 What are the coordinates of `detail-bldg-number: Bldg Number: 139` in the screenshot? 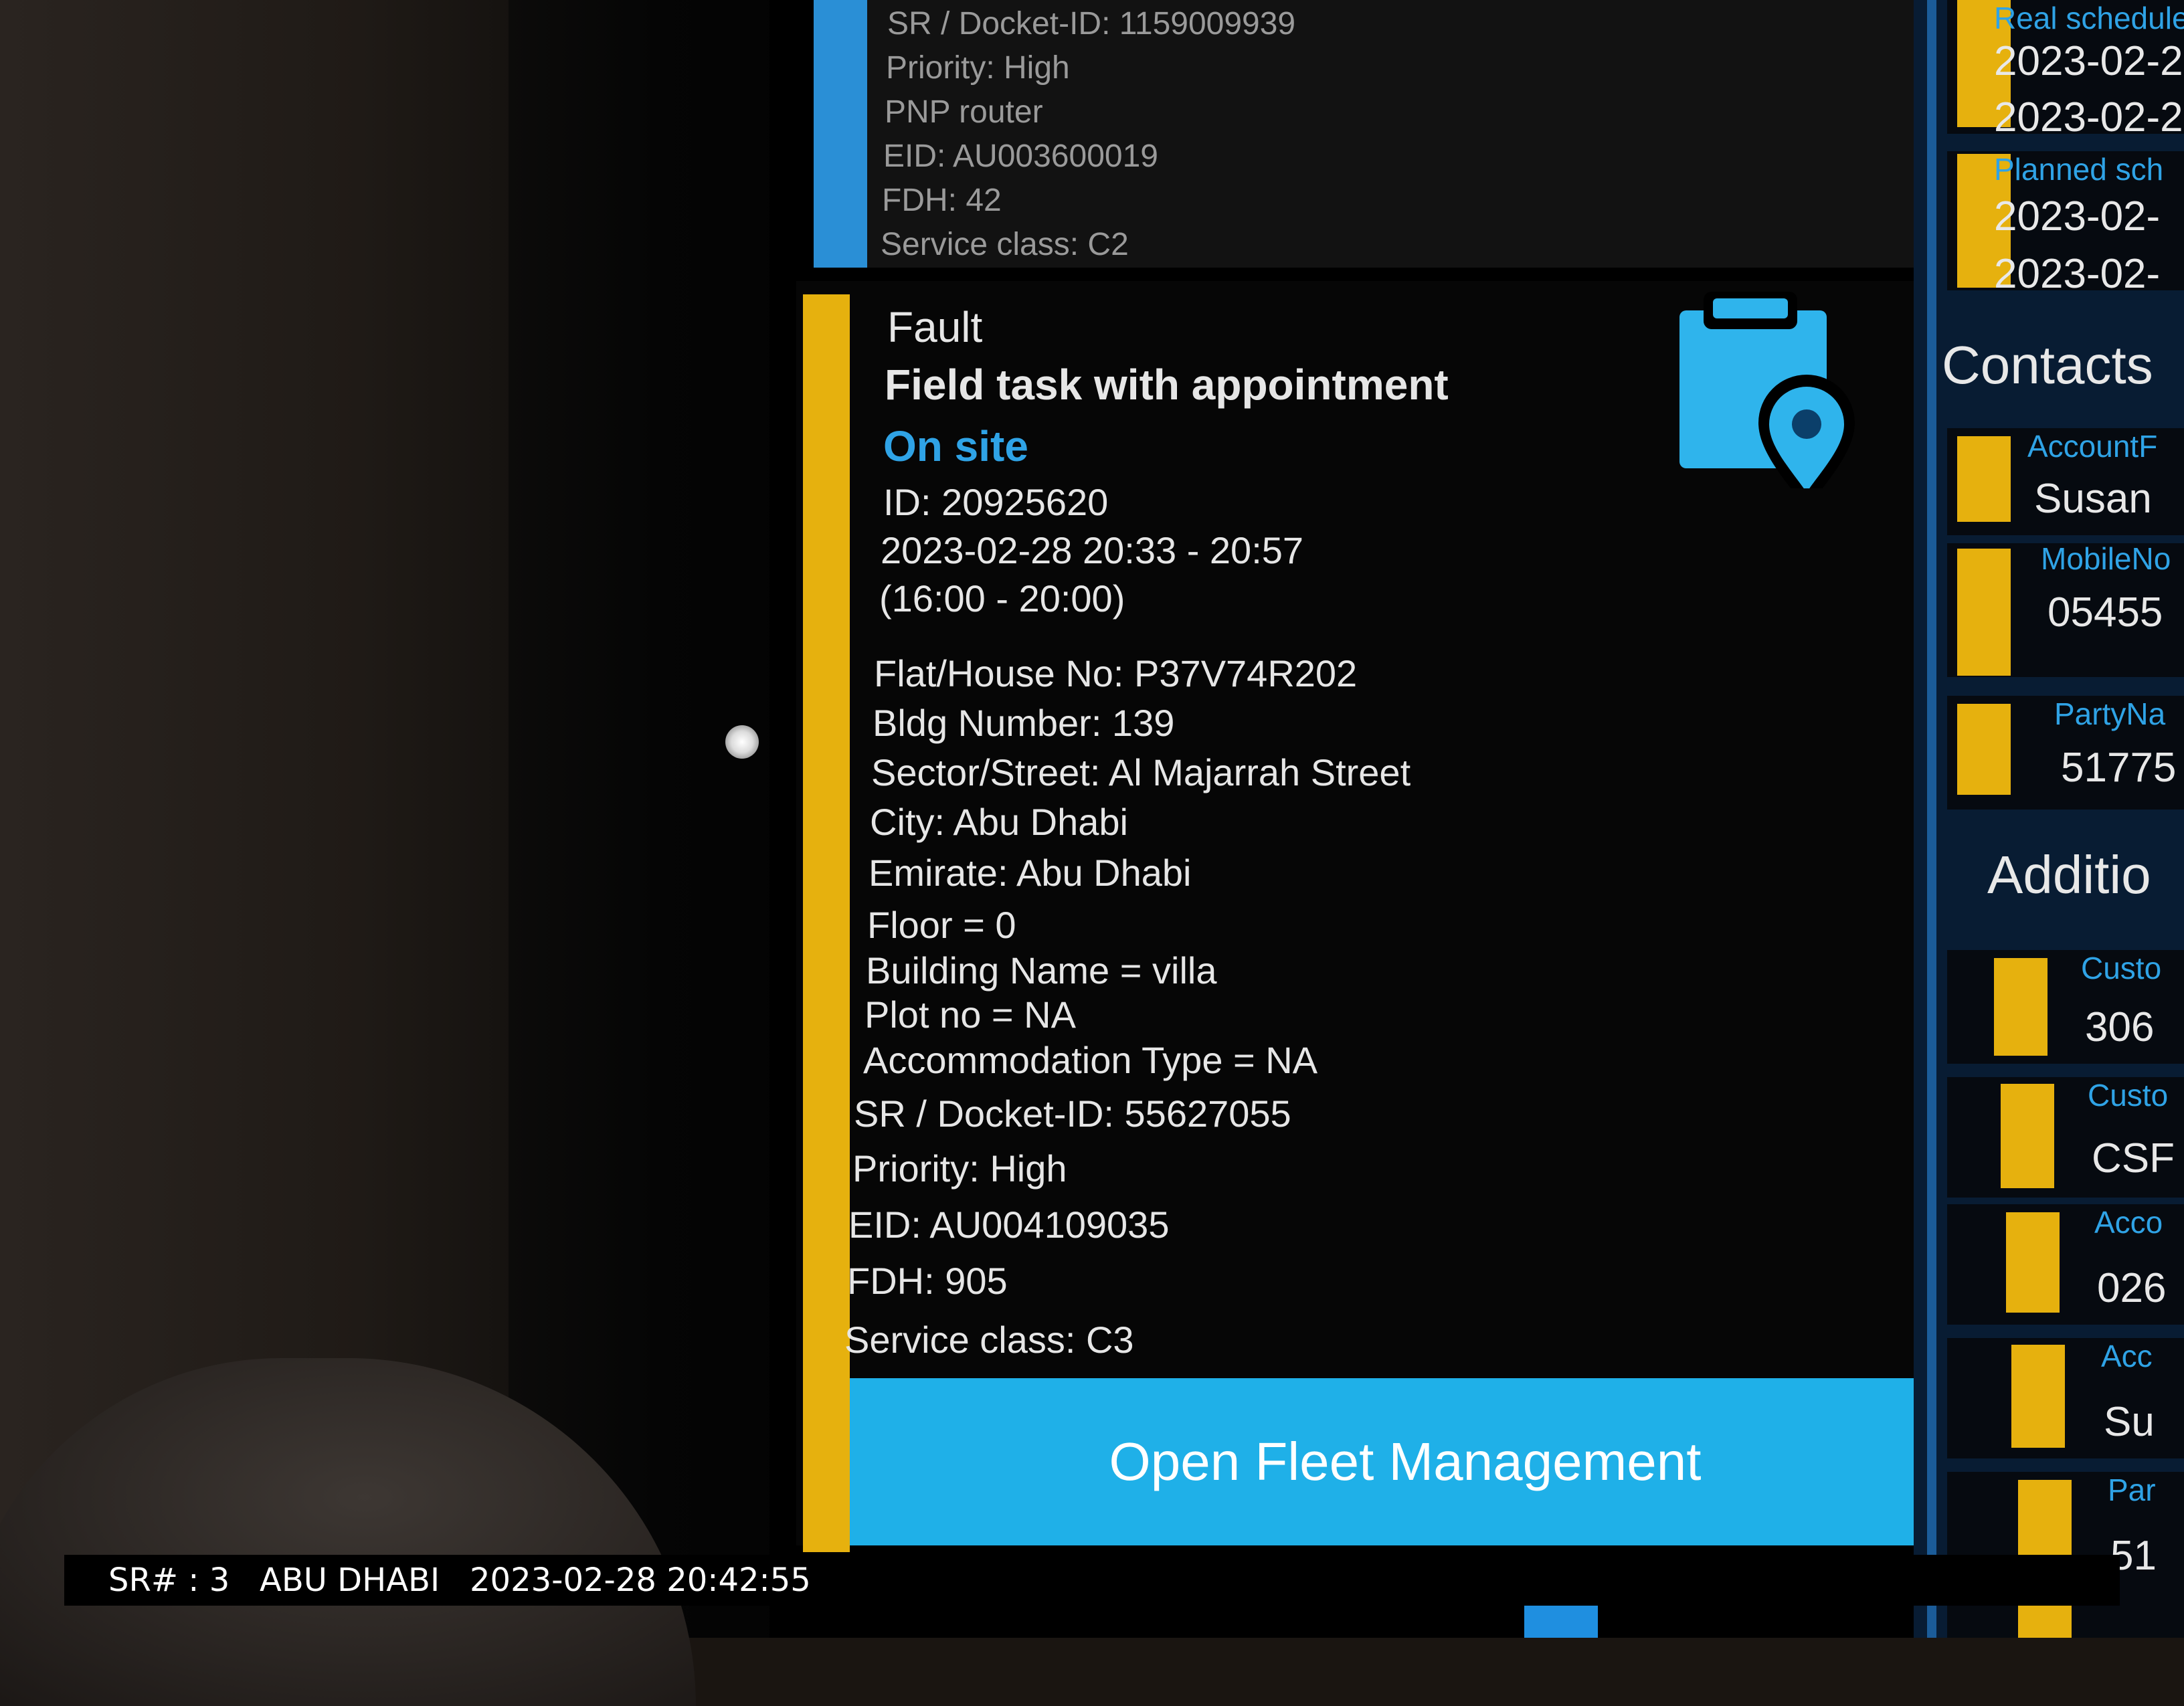 It's located at (1024, 723).